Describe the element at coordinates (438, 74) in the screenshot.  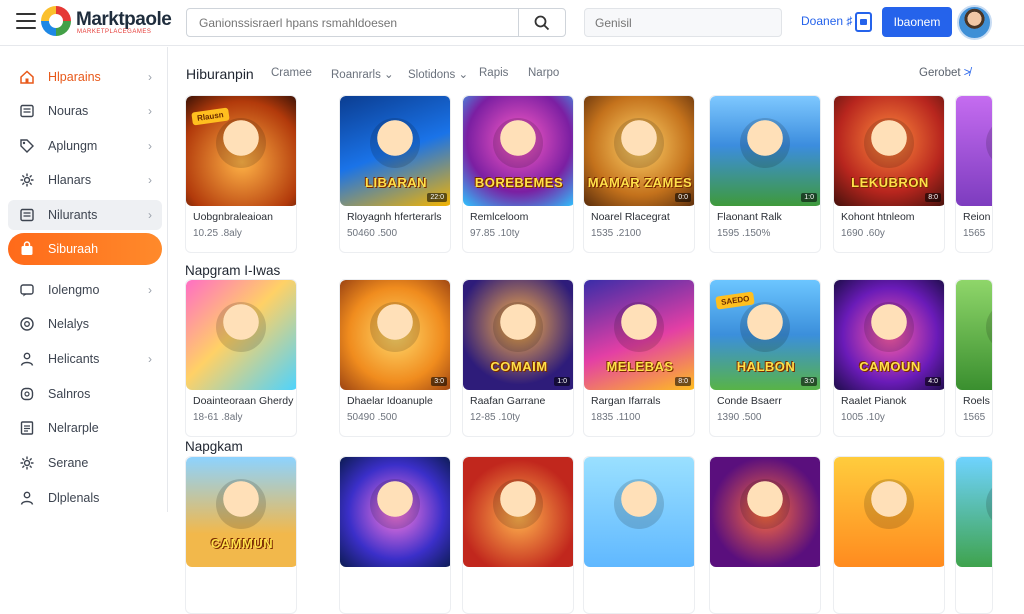
I see `filter-dropdown: Slotidons ⌄` at that location.